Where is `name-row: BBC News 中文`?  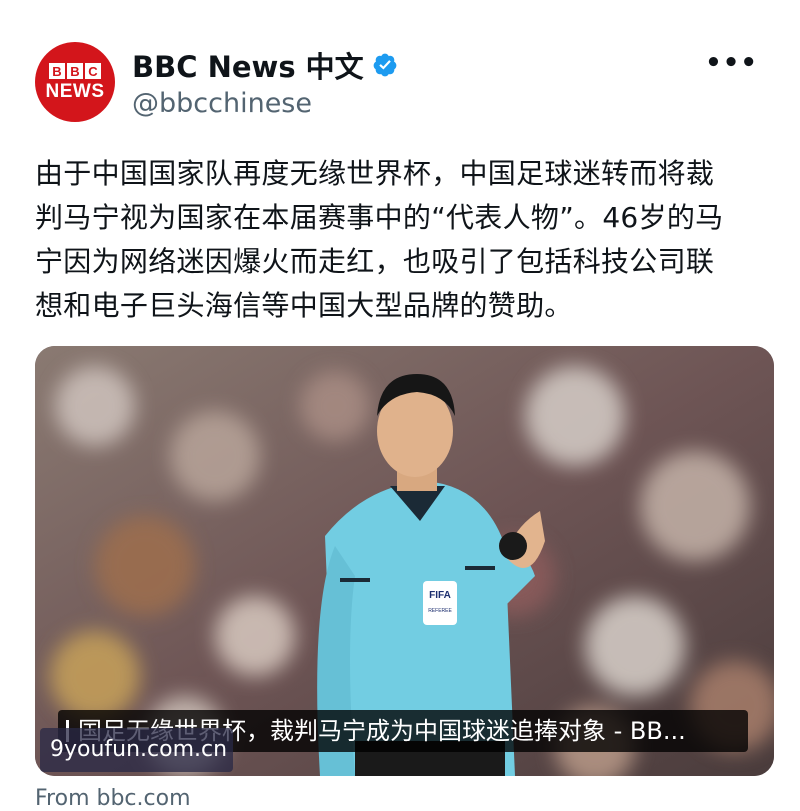
name-row: BBC News 中文 is located at coordinates (265, 65).